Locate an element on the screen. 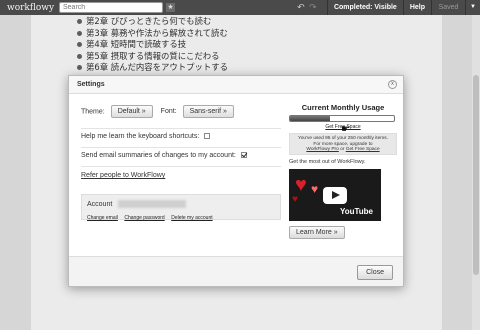 The width and height of the screenshot is (480, 330). workflowy-pro-link: WorkFlowy Pro is located at coordinates (322, 149).